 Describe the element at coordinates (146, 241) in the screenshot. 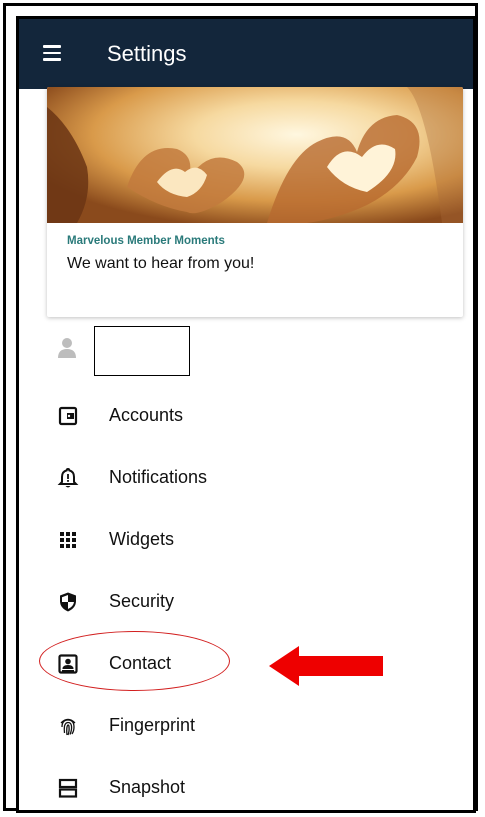

I see `card-caption: Marvelous Member Moments` at that location.